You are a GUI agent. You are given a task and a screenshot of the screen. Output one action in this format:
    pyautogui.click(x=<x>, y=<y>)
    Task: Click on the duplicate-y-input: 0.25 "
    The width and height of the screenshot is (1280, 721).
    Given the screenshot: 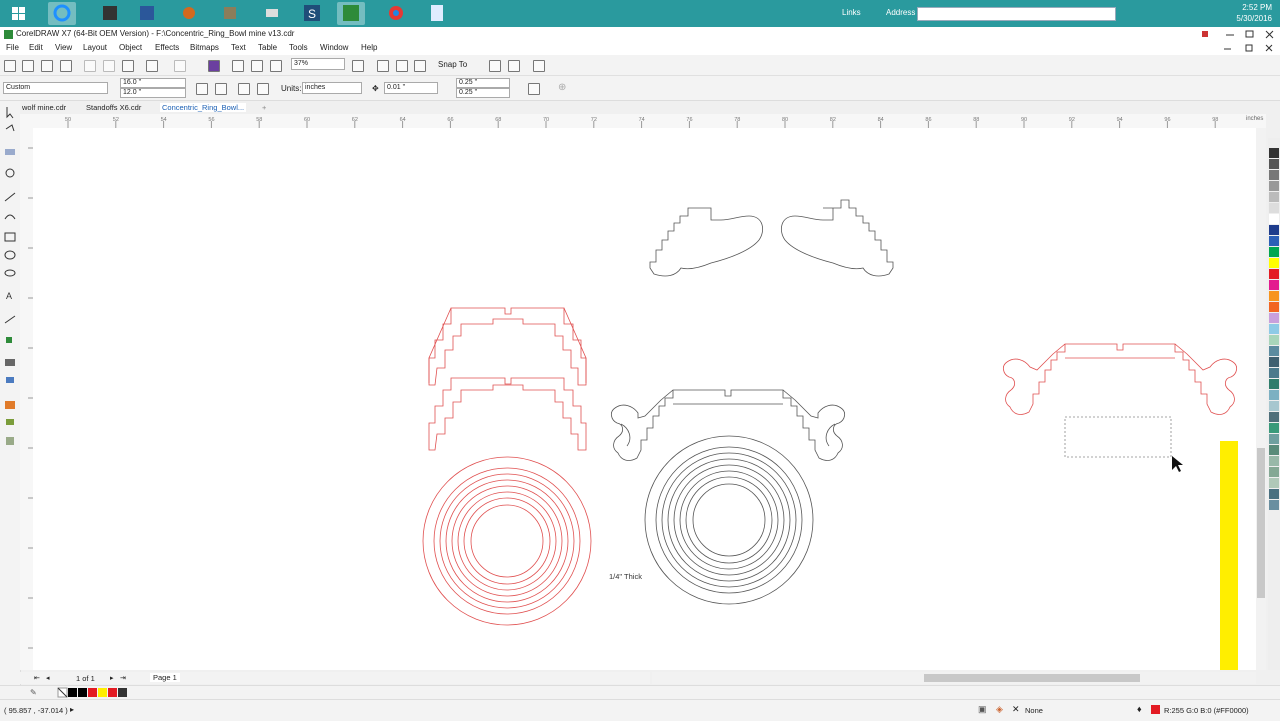 What is the action you would take?
    pyautogui.click(x=483, y=93)
    